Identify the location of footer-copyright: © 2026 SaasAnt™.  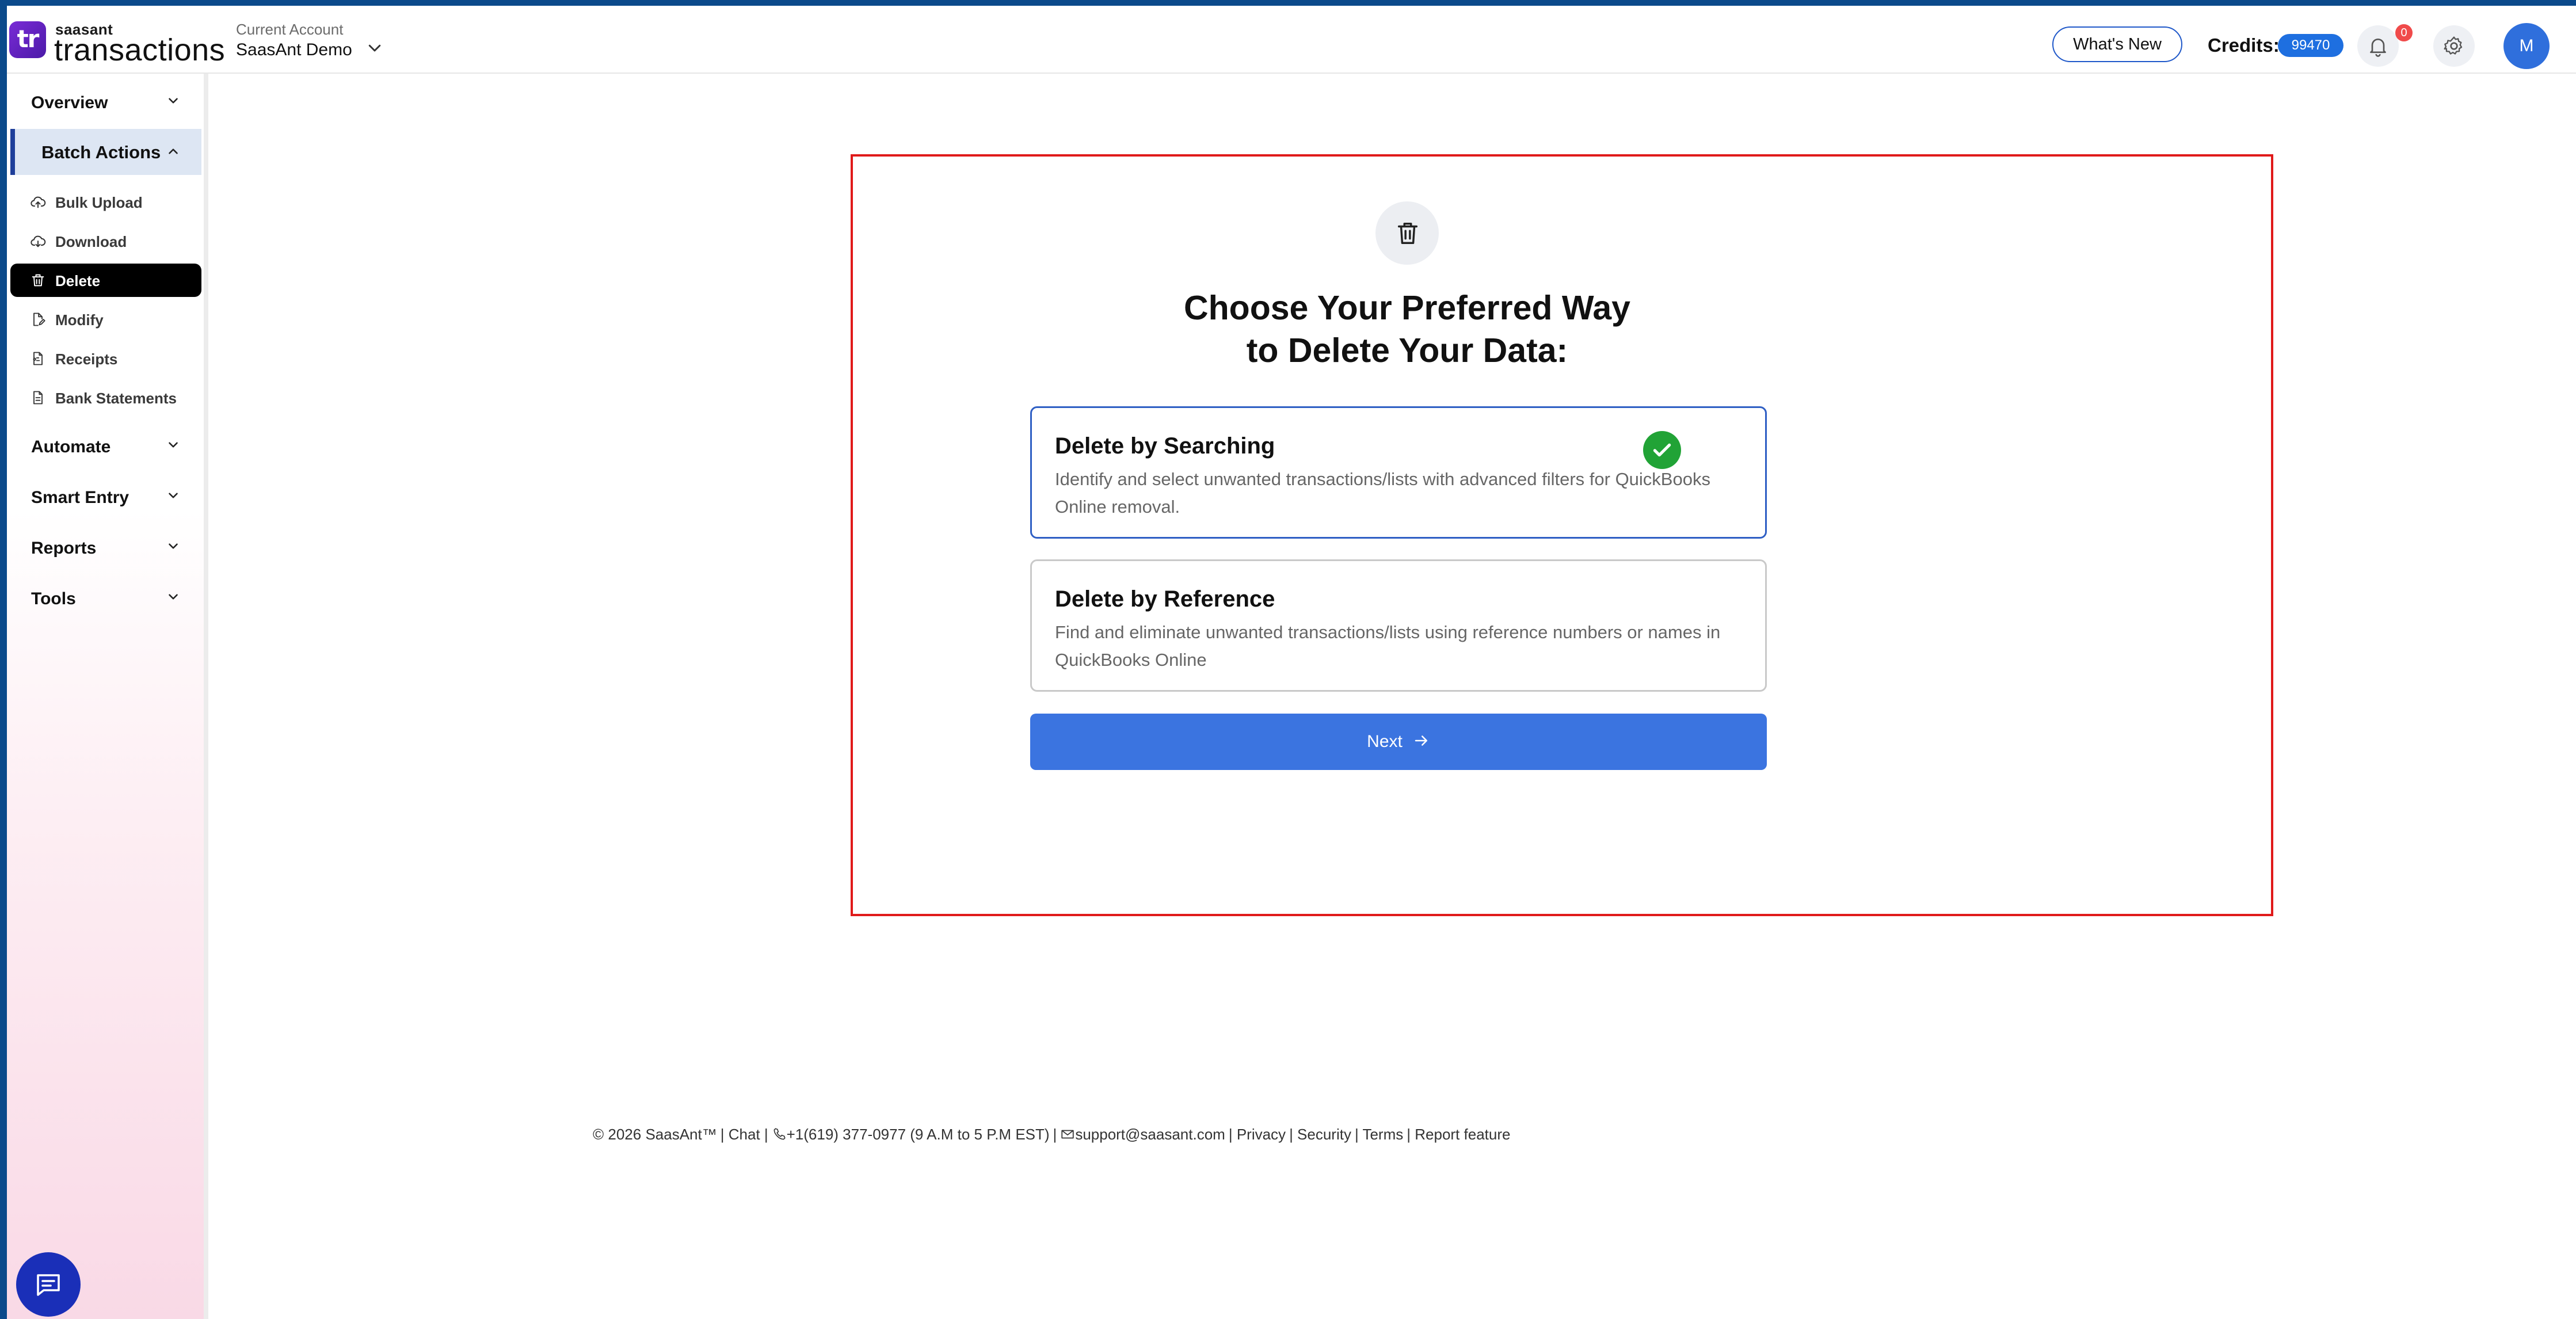
(655, 1134).